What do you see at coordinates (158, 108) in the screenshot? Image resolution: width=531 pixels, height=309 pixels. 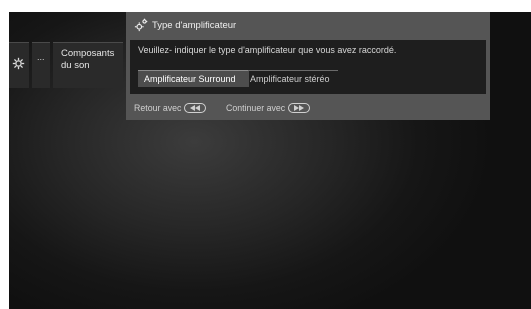 I see `back-label: Retour avec` at bounding box center [158, 108].